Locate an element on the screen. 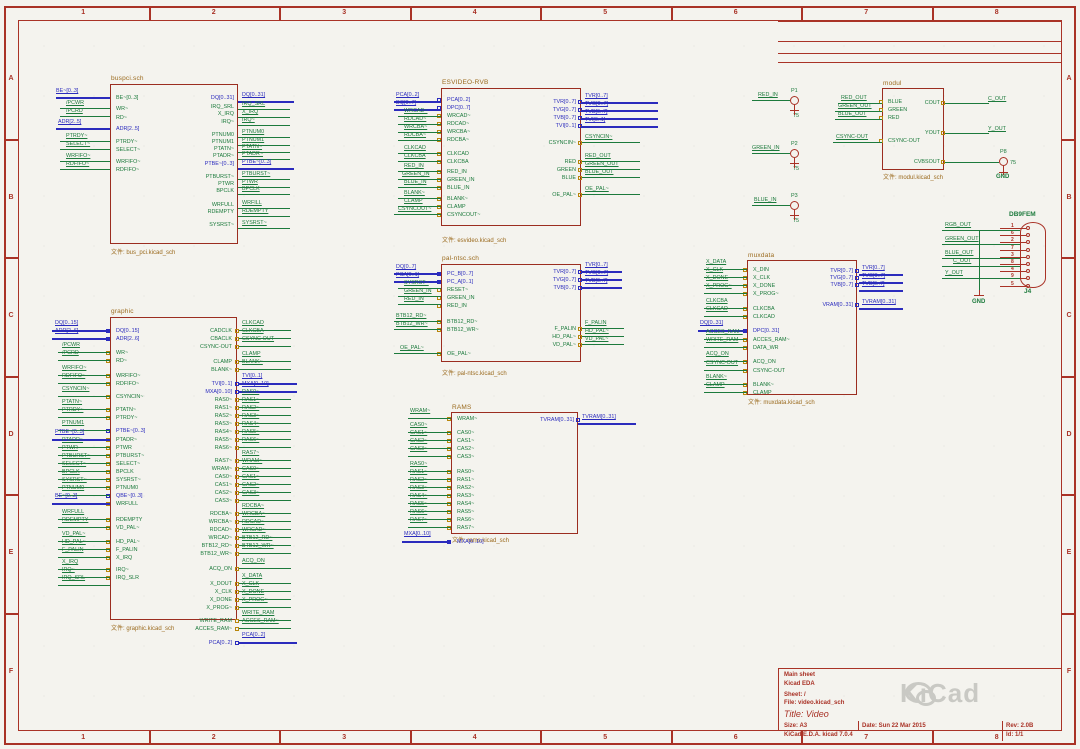 This screenshot has width=1080, height=749. net-label-muxdata-left-4: CLKCBA is located at coordinates (717, 301).